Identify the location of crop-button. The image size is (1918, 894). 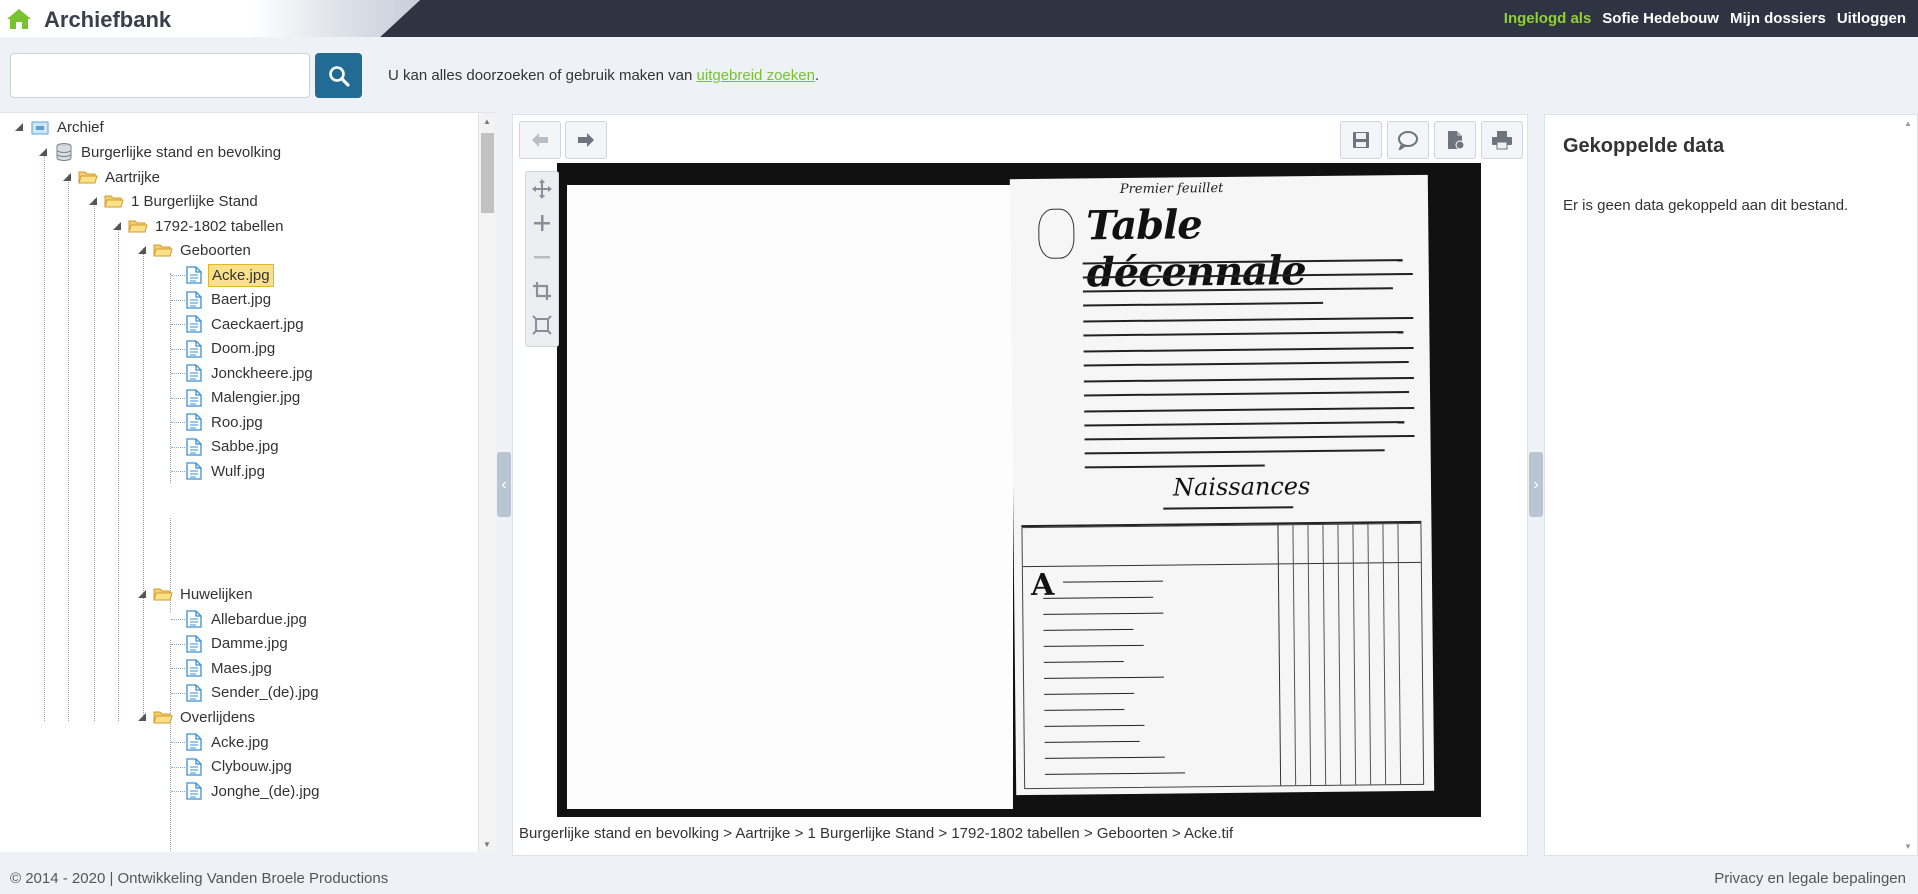
(542, 291).